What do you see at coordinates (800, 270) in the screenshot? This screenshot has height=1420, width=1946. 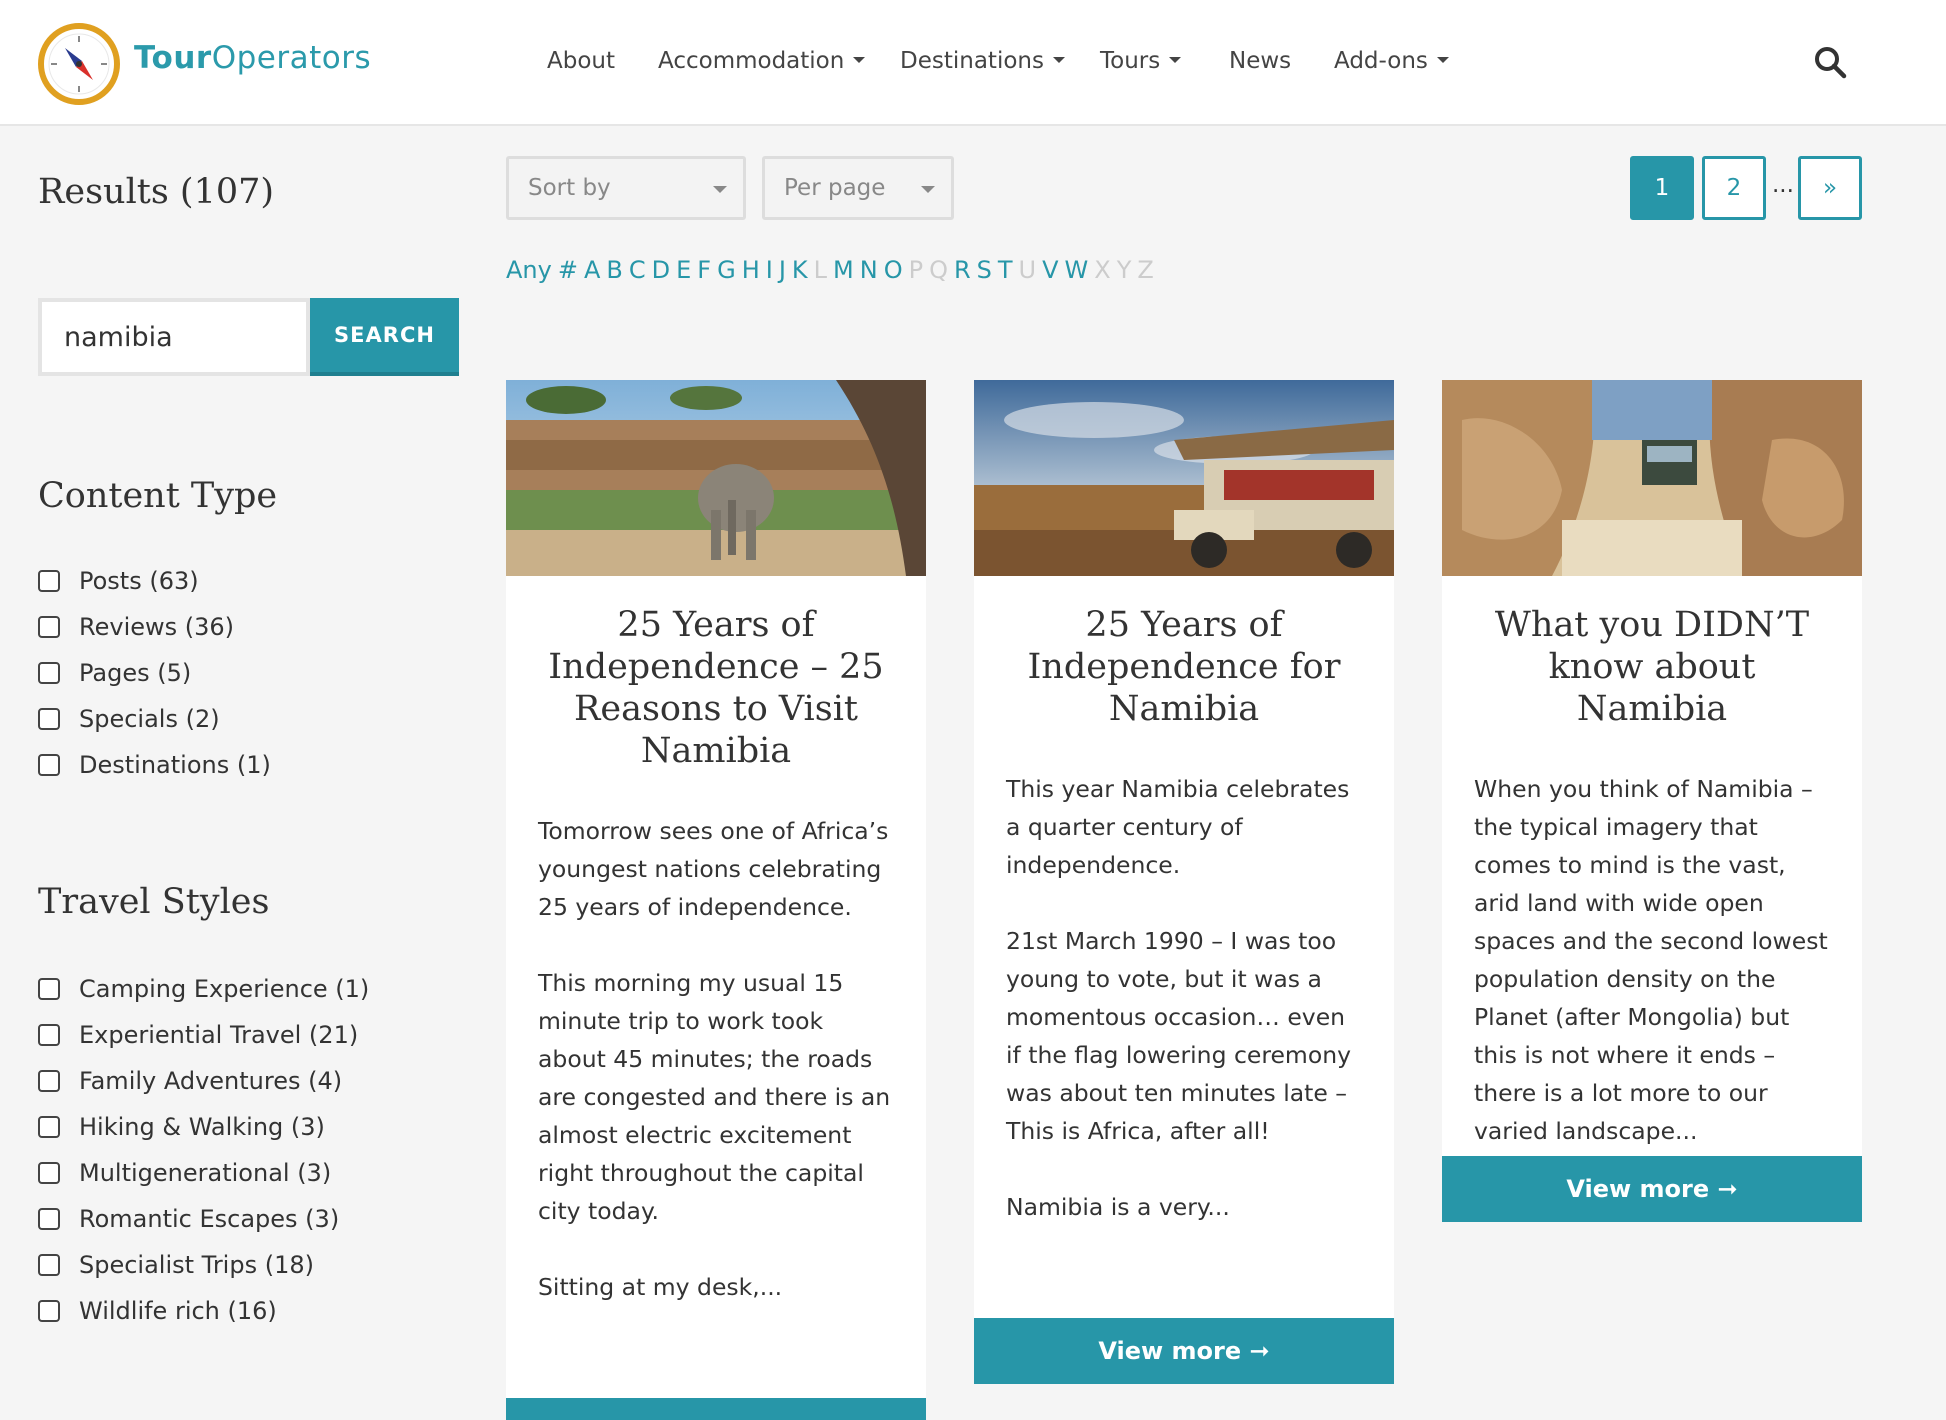 I see `alphabet-letter-k: K` at bounding box center [800, 270].